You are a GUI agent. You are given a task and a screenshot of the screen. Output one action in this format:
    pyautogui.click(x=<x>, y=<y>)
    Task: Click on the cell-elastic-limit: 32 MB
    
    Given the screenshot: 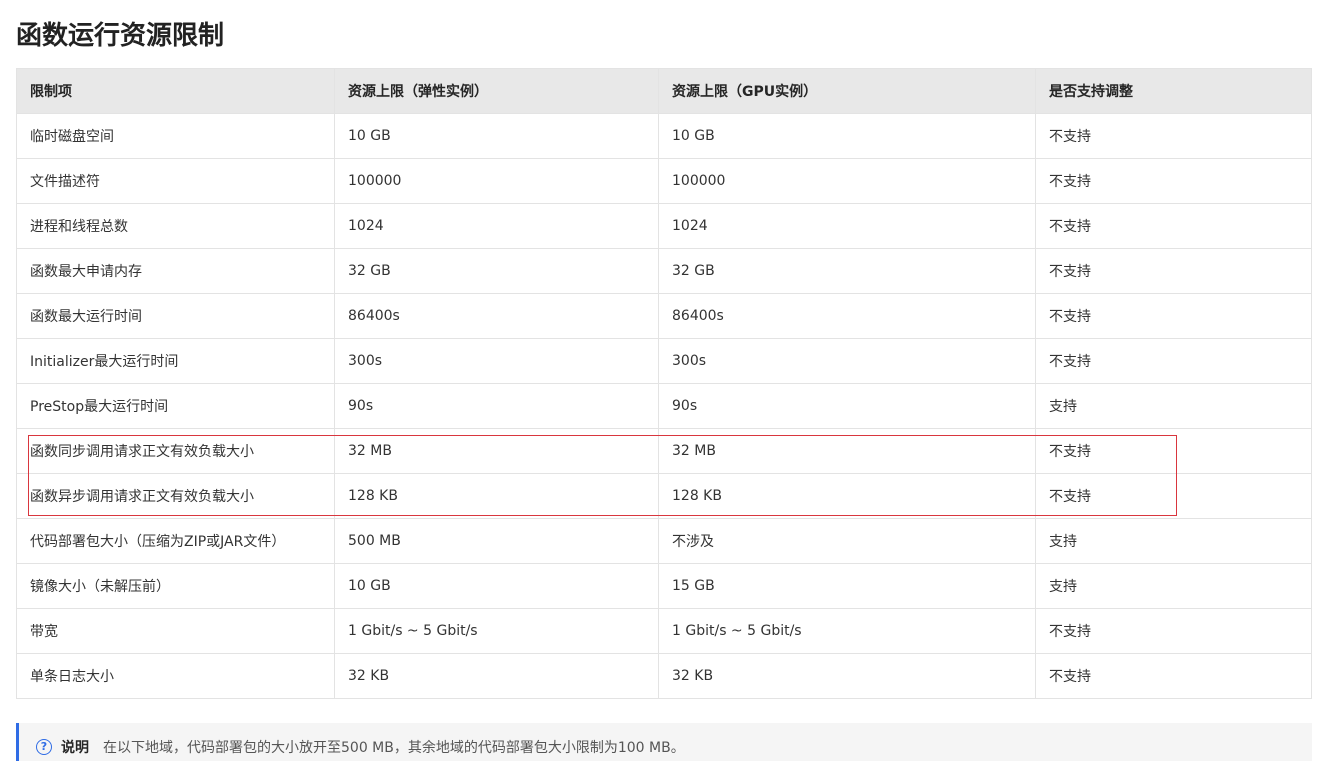 What is the action you would take?
    pyautogui.click(x=496, y=451)
    